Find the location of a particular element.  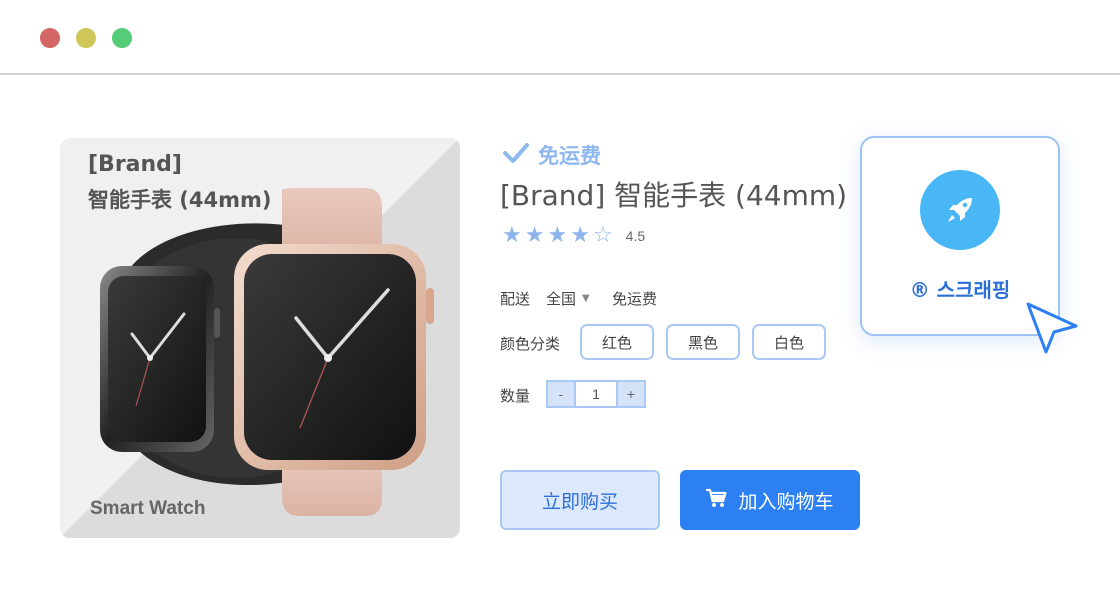

checkmark-icon is located at coordinates (516, 155).